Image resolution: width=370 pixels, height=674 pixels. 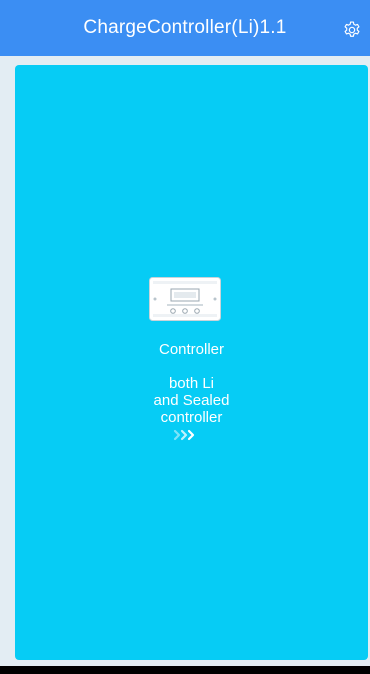 I want to click on system-navigation-bar, so click(x=185, y=670).